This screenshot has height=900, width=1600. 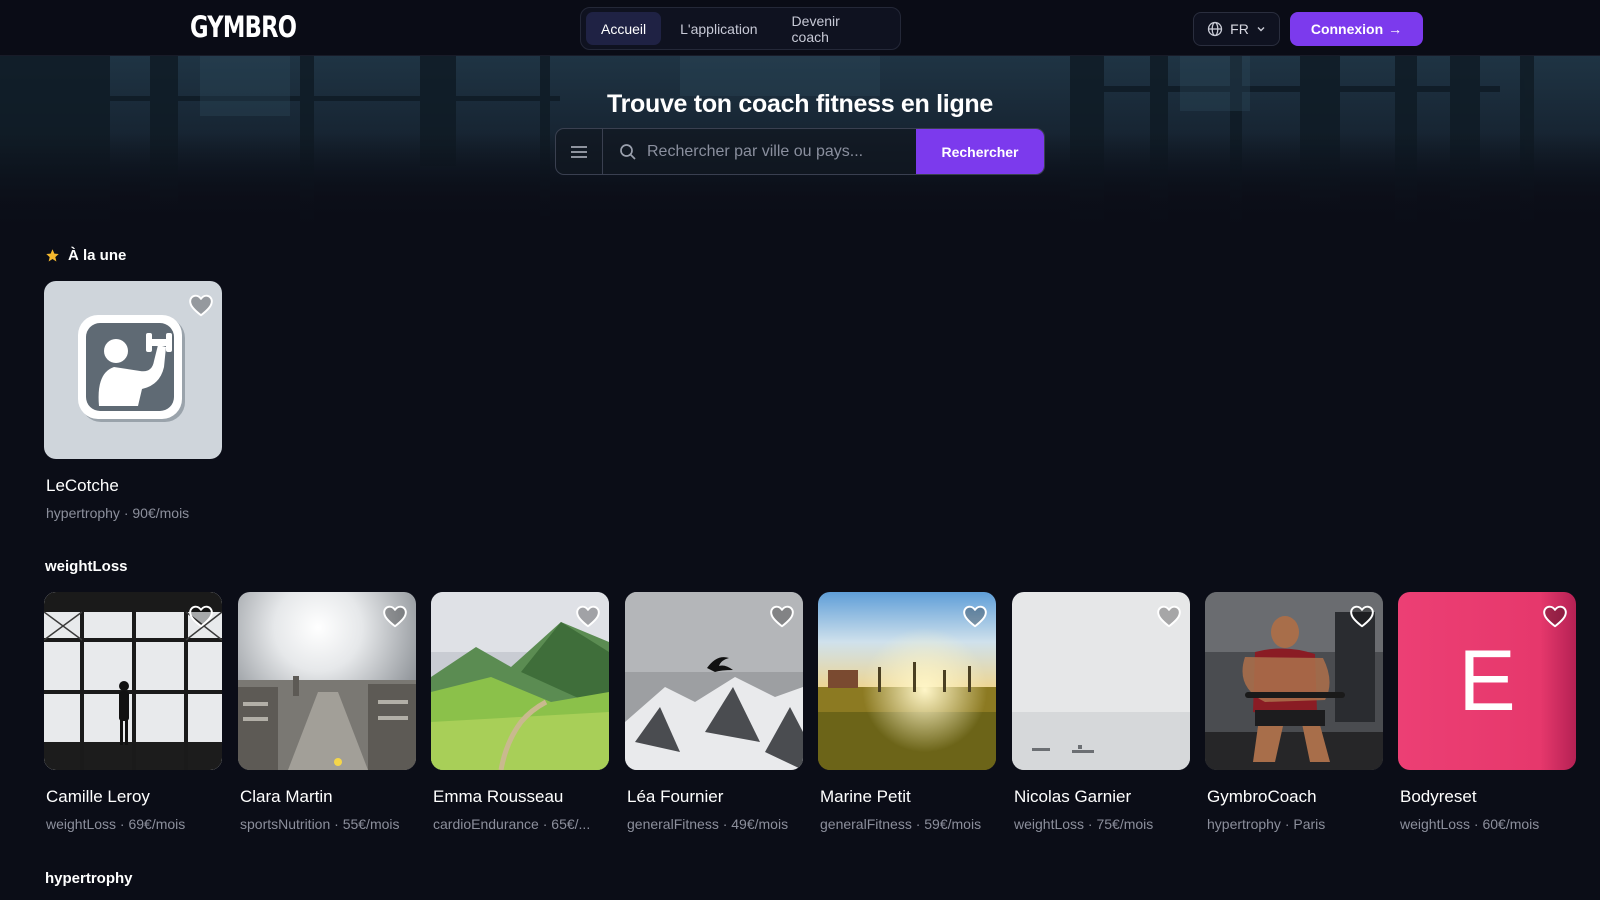 I want to click on coach-card-nicolas-garnier: Nicolas Garnier weightLoss · 75€/mois, so click(x=1101, y=712).